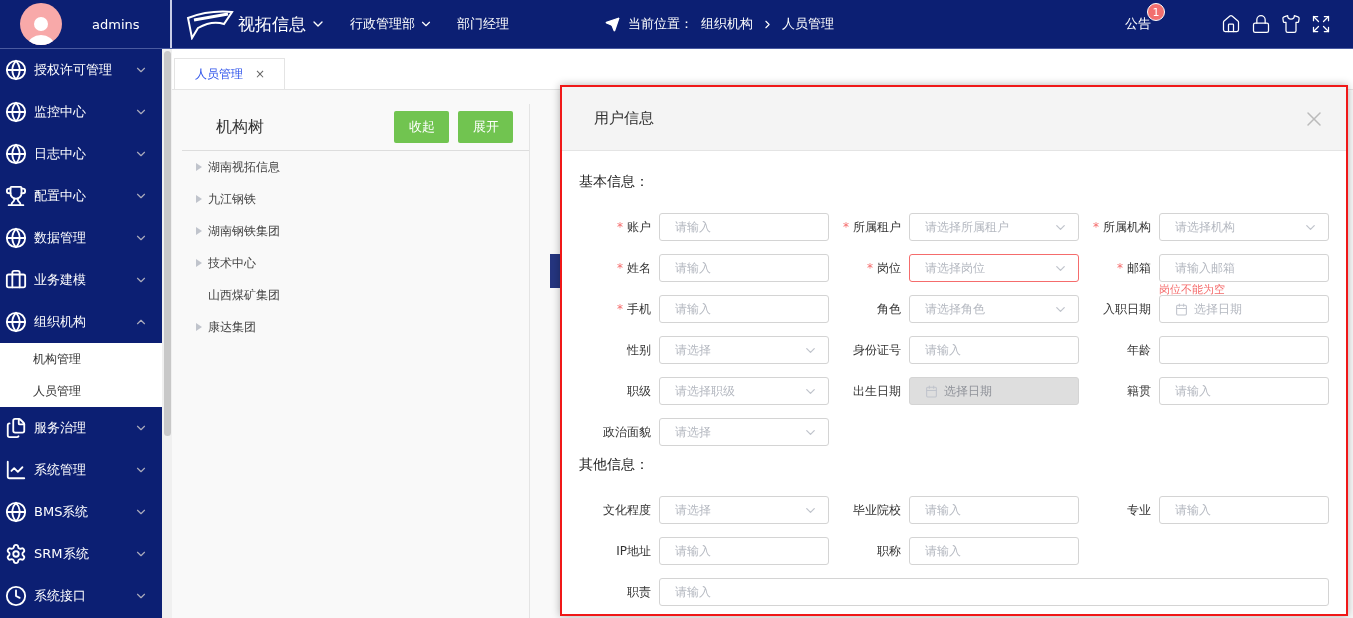  What do you see at coordinates (382, 24) in the screenshot?
I see `department-menu: 行政管理部` at bounding box center [382, 24].